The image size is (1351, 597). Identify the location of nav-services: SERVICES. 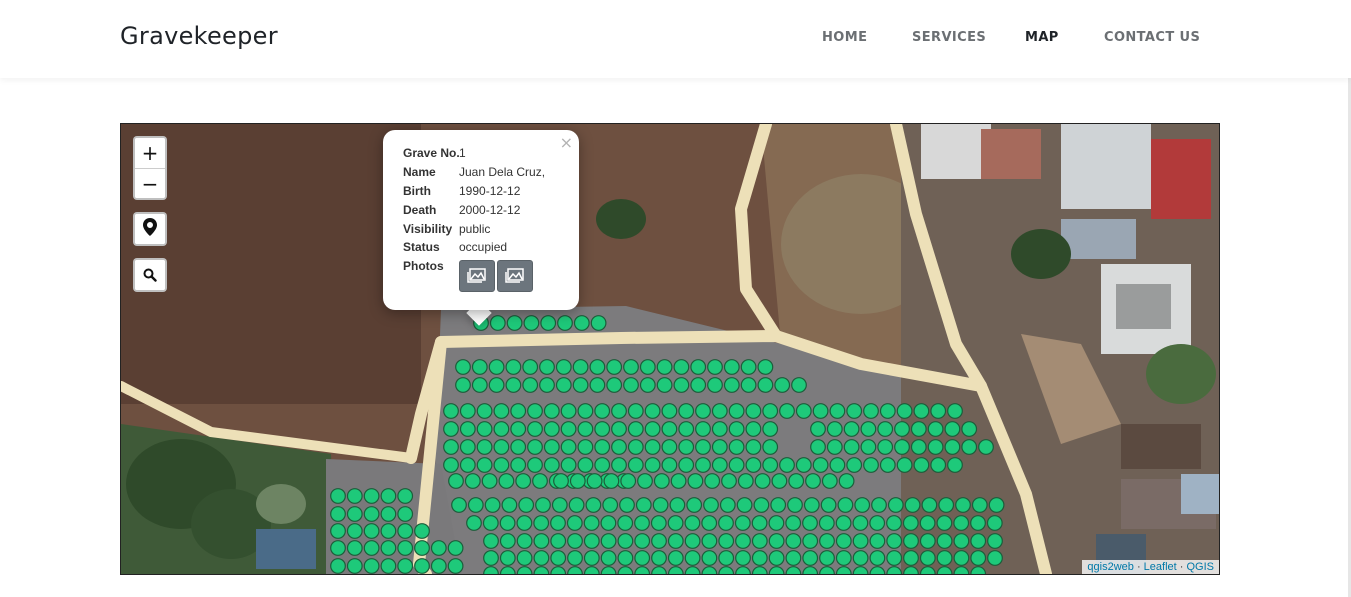
(949, 37).